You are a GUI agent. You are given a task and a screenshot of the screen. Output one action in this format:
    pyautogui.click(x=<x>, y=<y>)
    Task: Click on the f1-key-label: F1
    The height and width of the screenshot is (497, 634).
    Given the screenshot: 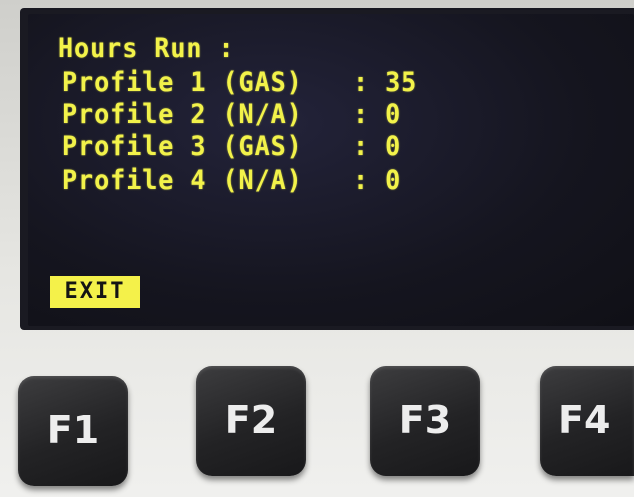 What is the action you would take?
    pyautogui.click(x=73, y=430)
    